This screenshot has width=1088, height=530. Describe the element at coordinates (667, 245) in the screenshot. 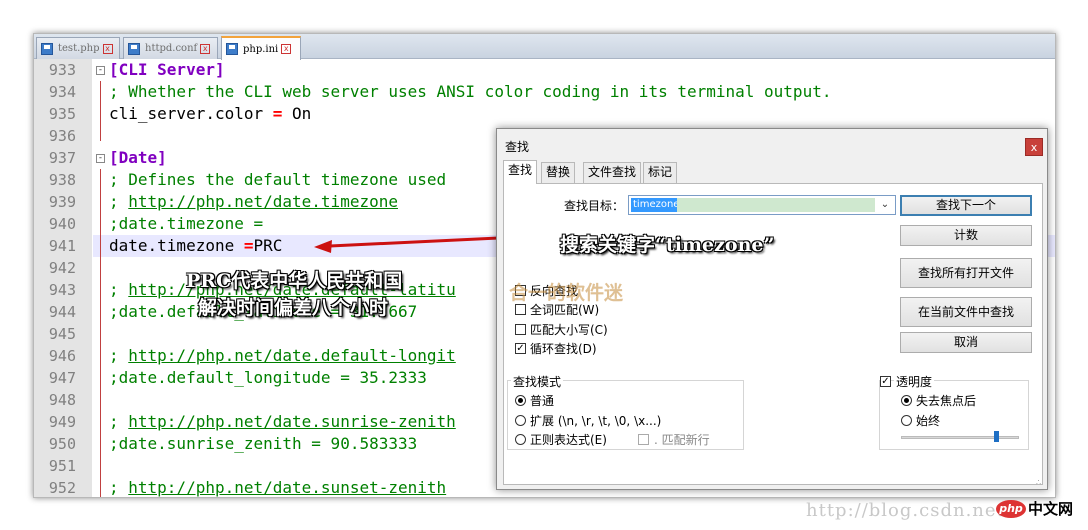

I see `annotation-keyword: 搜索关键字“timezone”` at that location.